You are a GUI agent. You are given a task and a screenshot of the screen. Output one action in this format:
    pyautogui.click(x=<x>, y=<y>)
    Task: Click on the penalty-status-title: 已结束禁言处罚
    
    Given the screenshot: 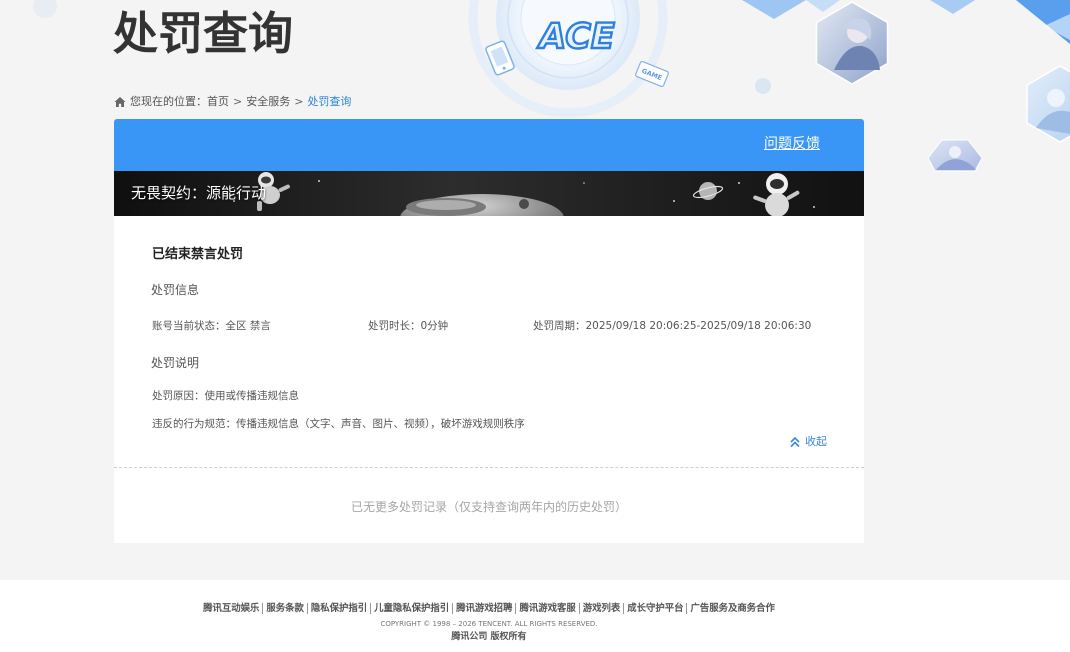 What is the action you would take?
    pyautogui.click(x=198, y=254)
    